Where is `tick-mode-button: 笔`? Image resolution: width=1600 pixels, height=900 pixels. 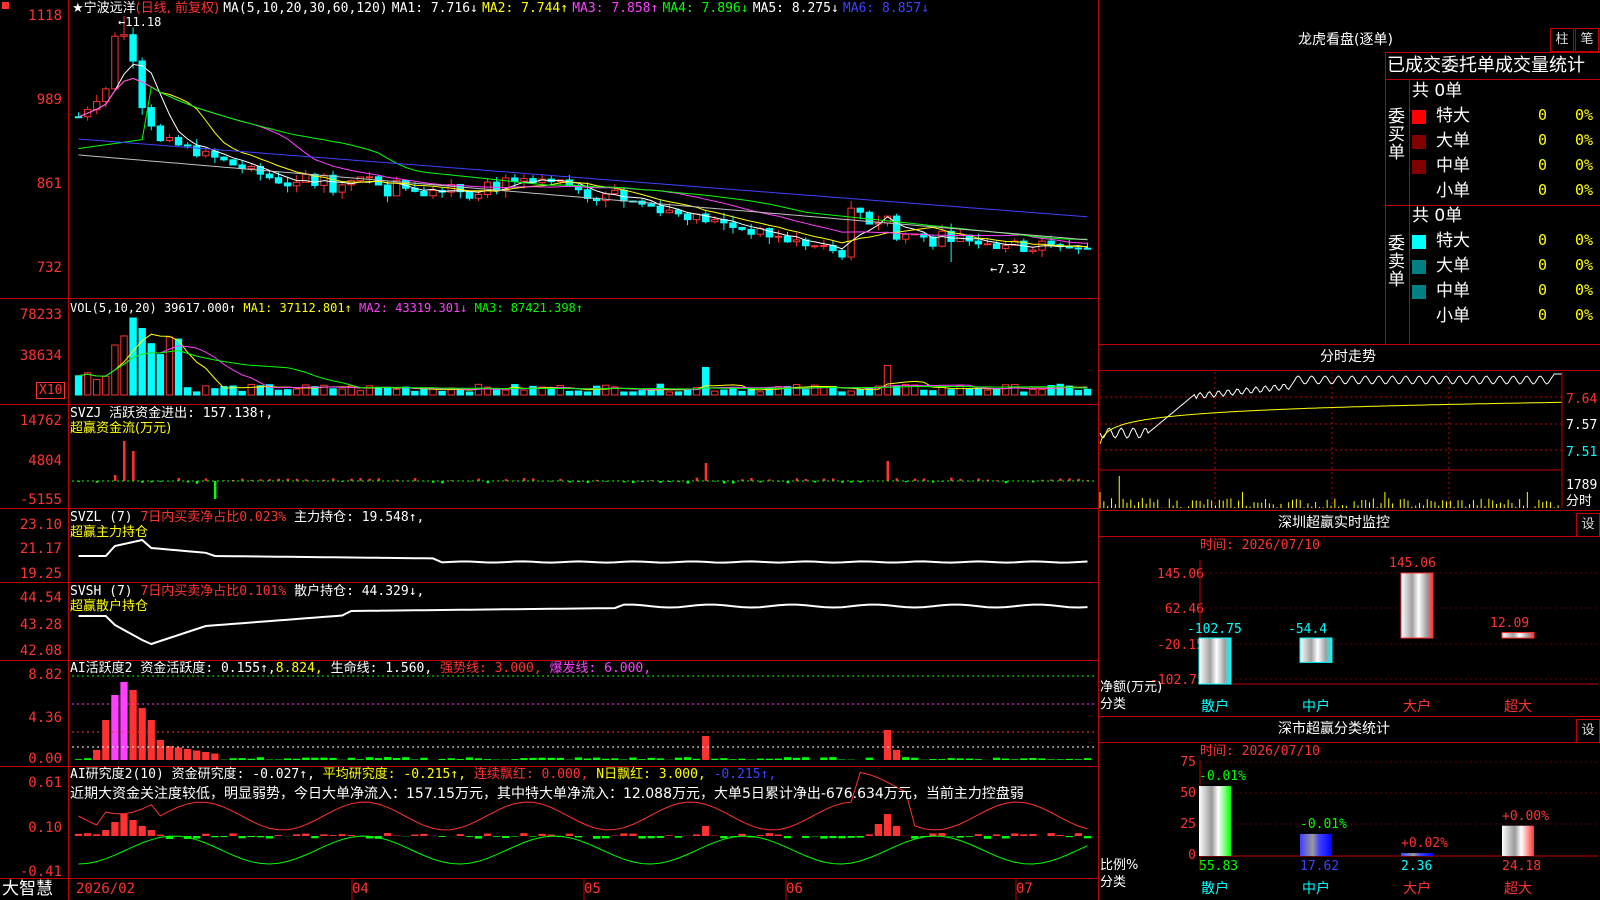
tick-mode-button: 笔 is located at coordinates (1587, 40).